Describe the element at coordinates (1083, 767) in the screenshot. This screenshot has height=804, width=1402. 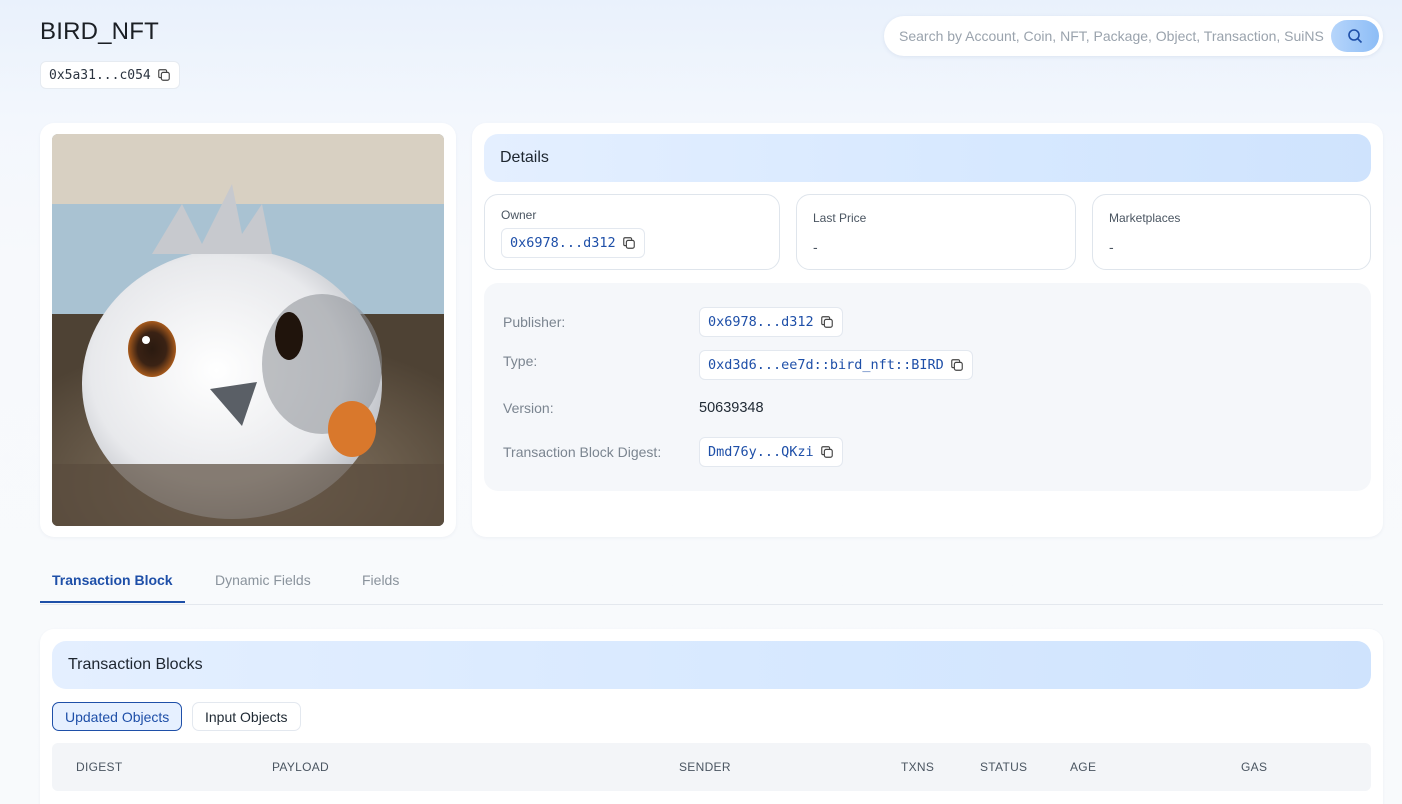
I see `col-age: AGE` at that location.